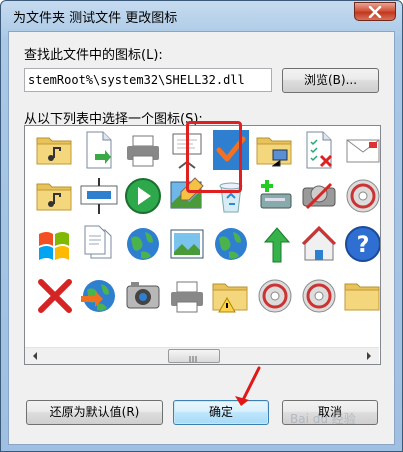  I want to click on red-x-icon, so click(55, 296).